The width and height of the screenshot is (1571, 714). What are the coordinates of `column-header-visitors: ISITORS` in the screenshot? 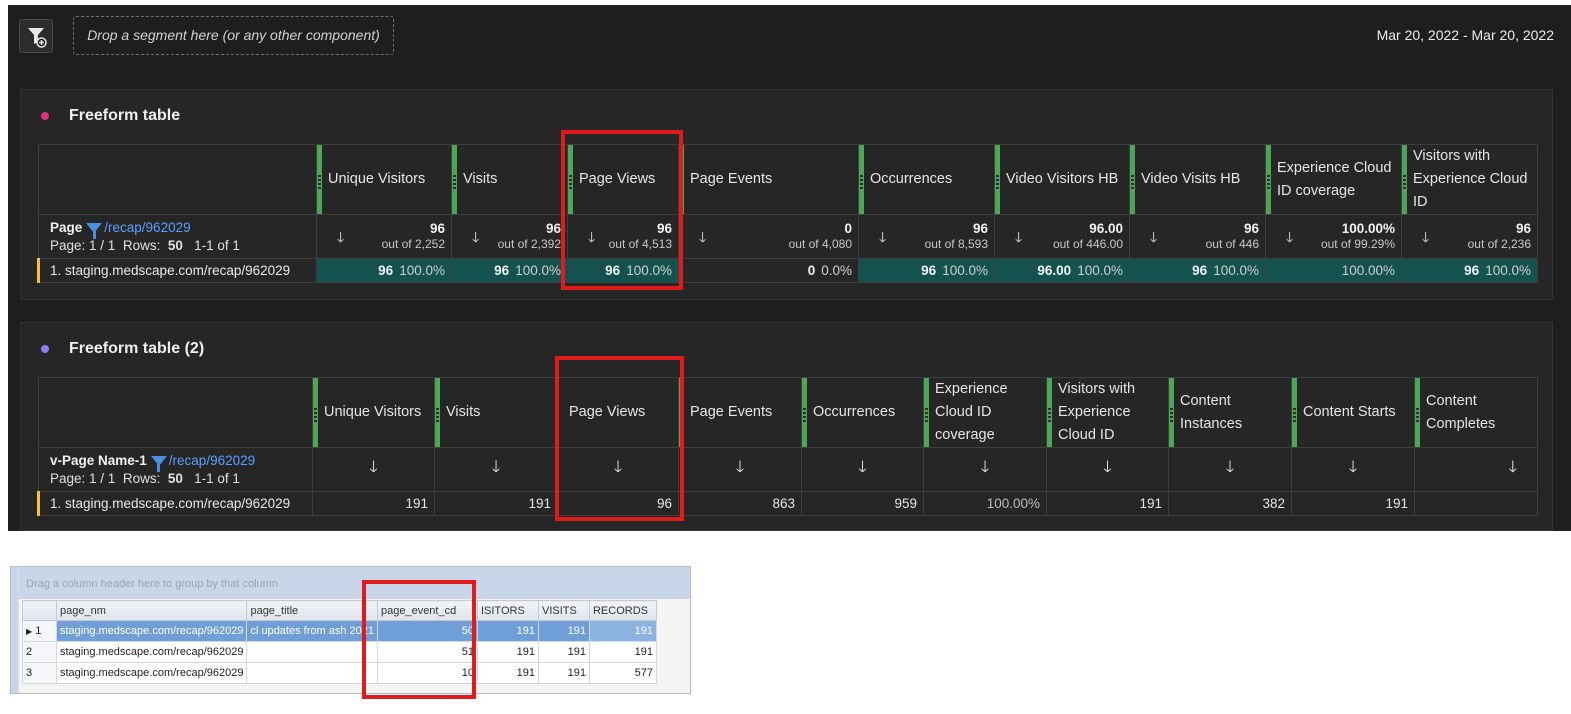 It's located at (507, 610).